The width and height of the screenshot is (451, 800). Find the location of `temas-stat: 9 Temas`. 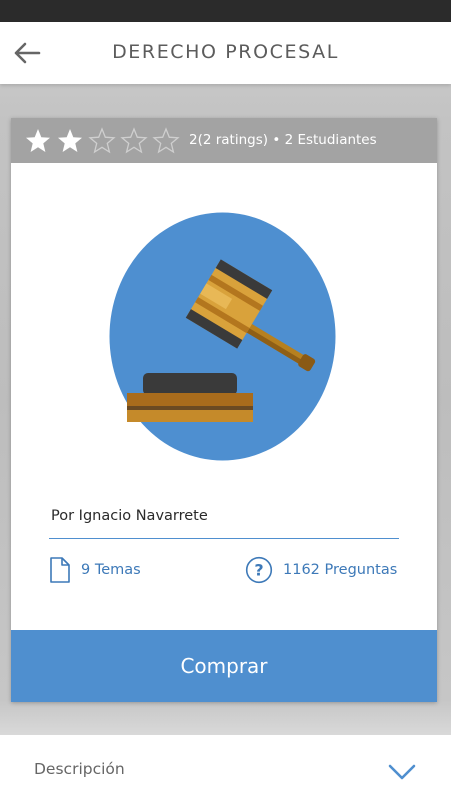

temas-stat: 9 Temas is located at coordinates (95, 570).